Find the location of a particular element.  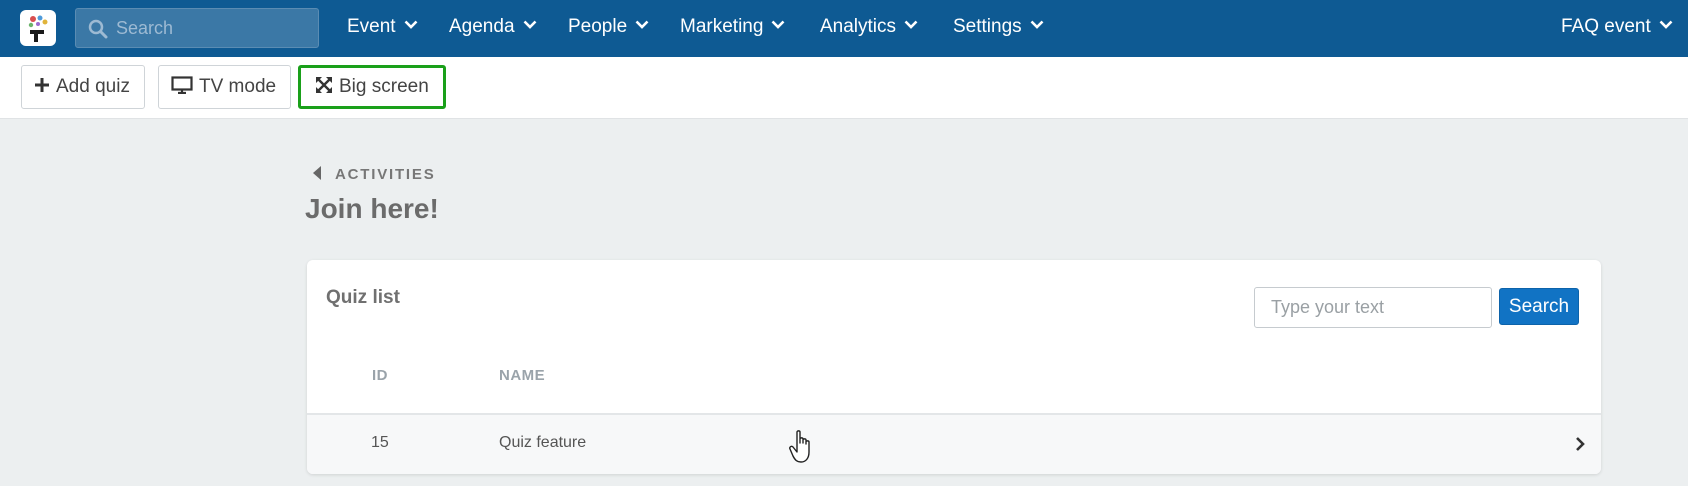

page-title: Join here! is located at coordinates (372, 208).